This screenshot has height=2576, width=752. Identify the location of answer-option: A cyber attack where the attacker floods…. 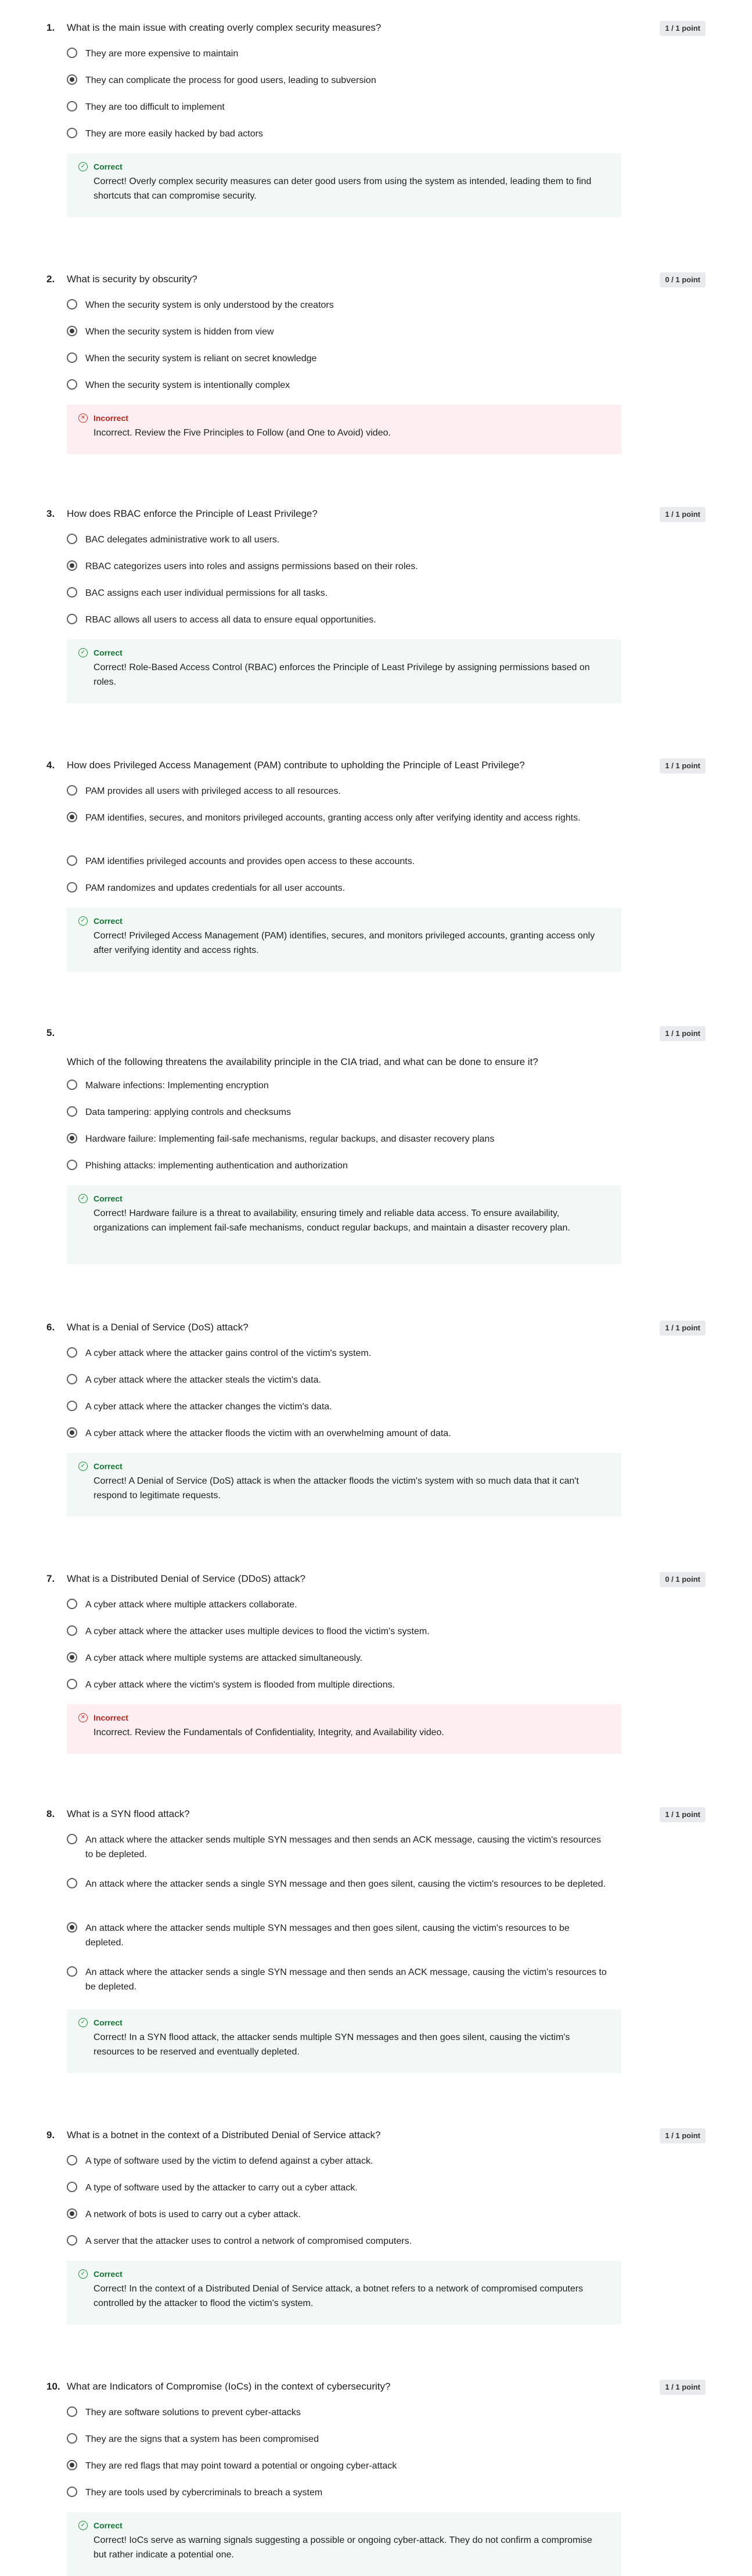
(342, 1433).